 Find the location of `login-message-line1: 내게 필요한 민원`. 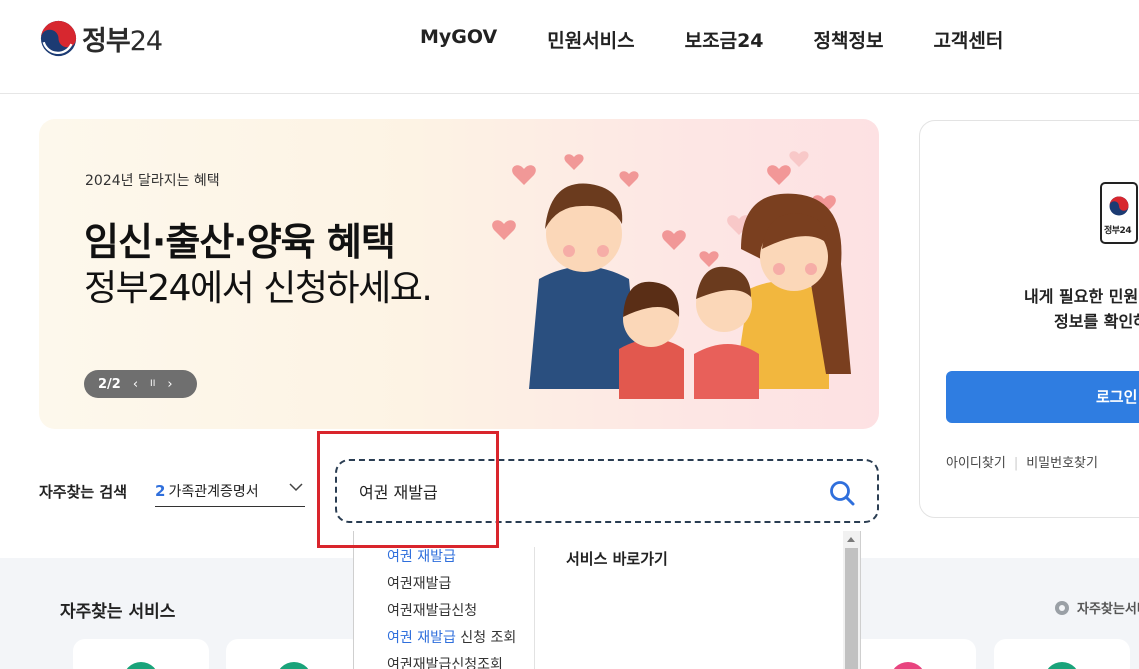

login-message-line1: 내게 필요한 민원 is located at coordinates (1081, 296).